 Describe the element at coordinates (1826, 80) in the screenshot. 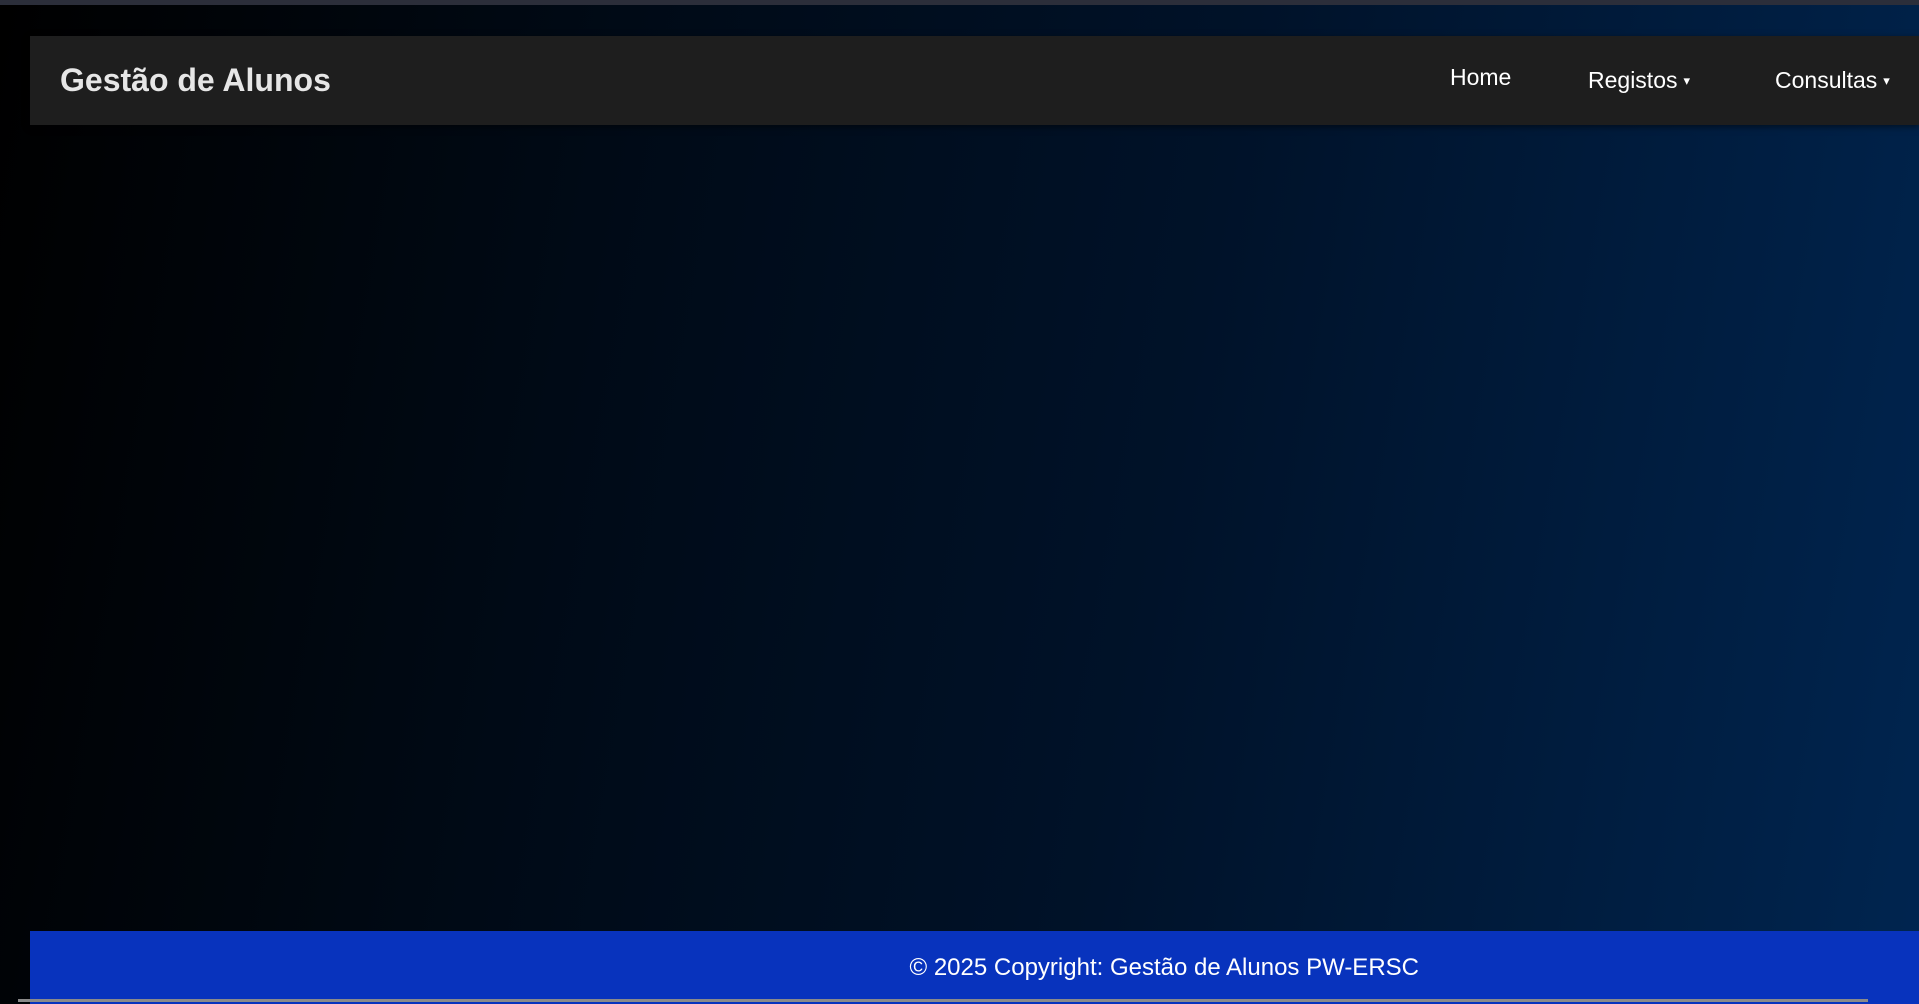

I see `nav-consultas-label: Consultas` at that location.